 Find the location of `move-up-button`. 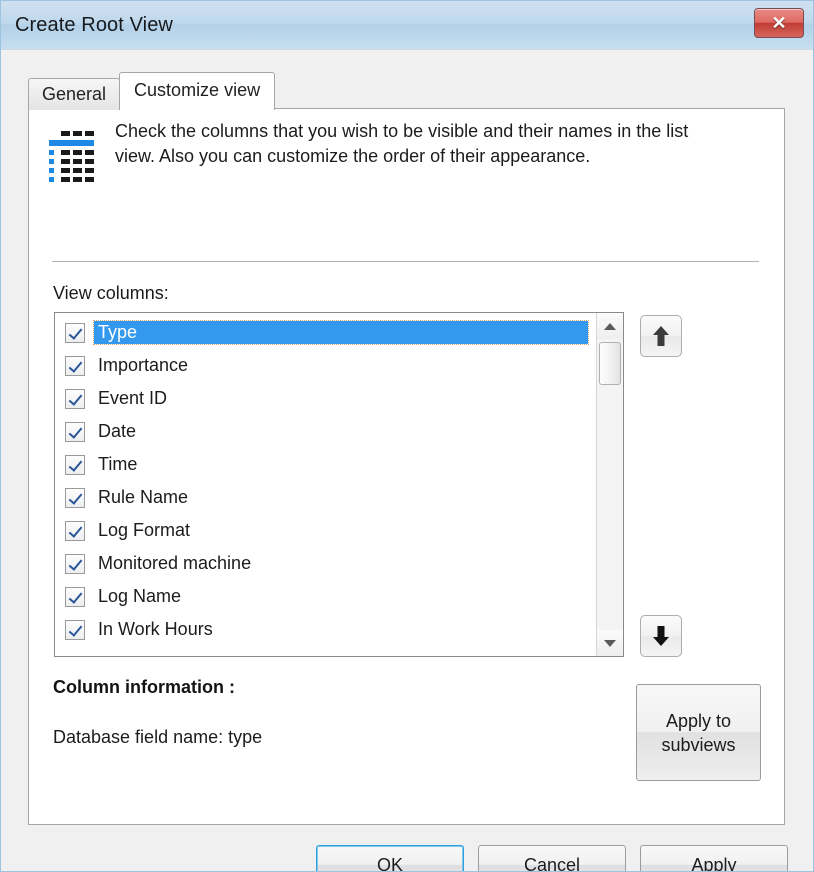

move-up-button is located at coordinates (661, 336).